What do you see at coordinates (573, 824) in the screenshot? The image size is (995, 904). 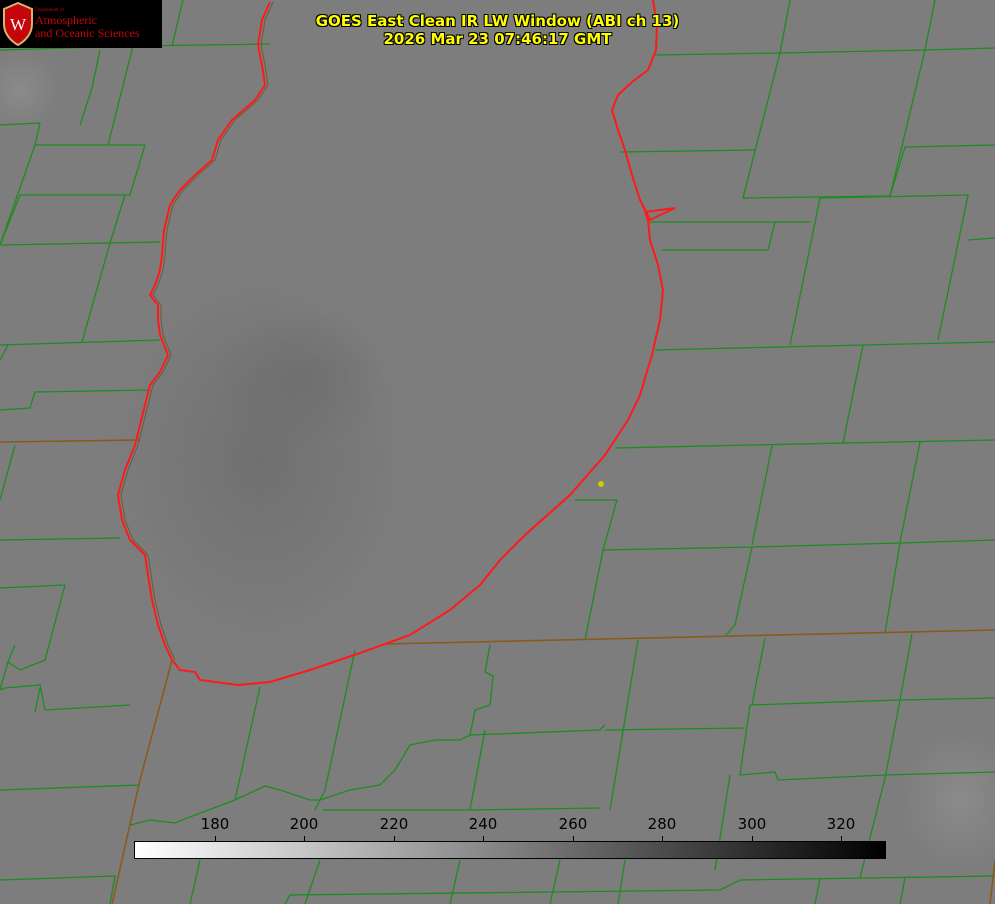 I see `colorbar-tick-label: 260` at bounding box center [573, 824].